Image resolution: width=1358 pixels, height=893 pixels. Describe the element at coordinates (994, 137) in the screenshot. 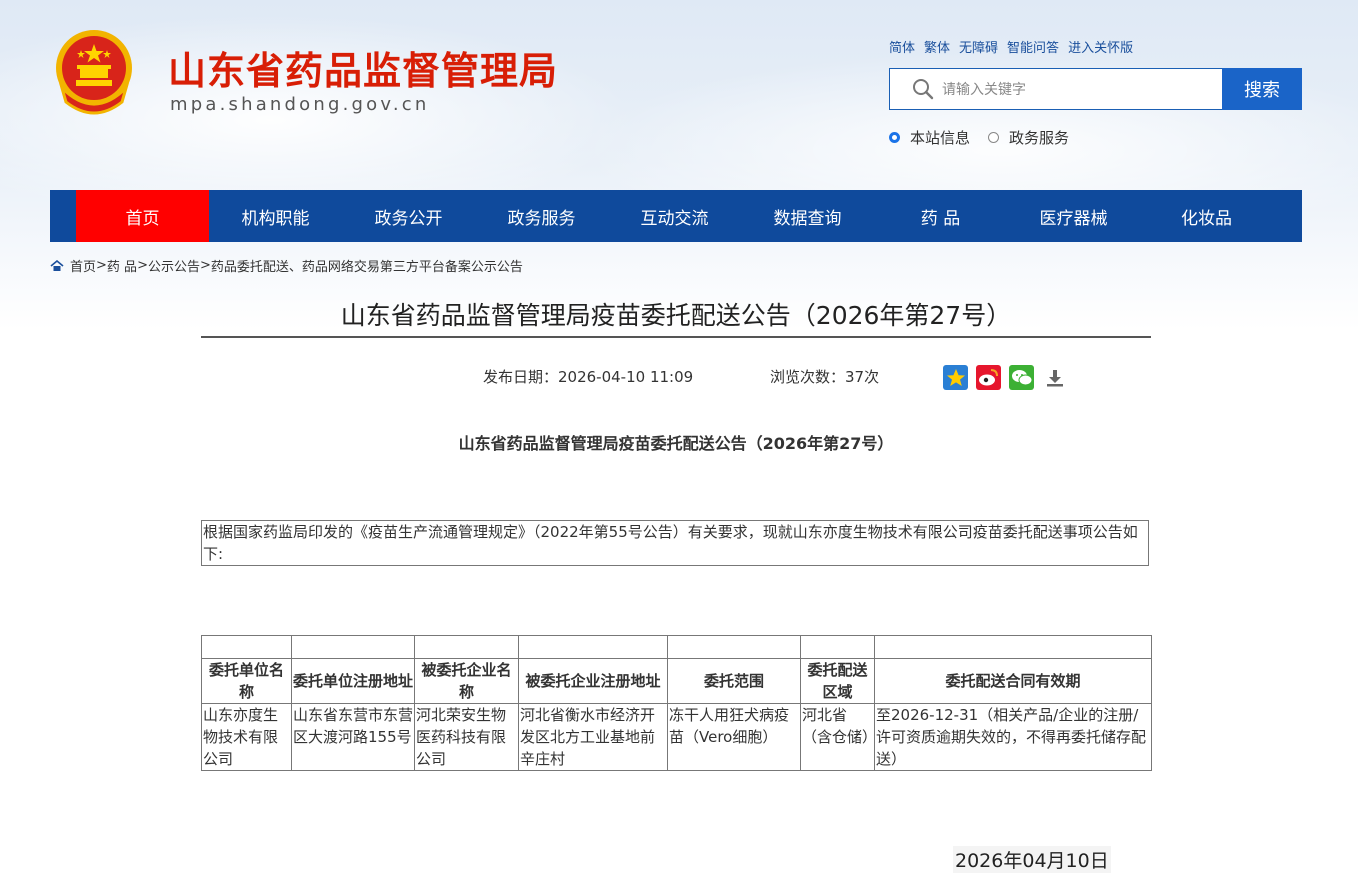

I see `radio-unchecked-icon` at that location.